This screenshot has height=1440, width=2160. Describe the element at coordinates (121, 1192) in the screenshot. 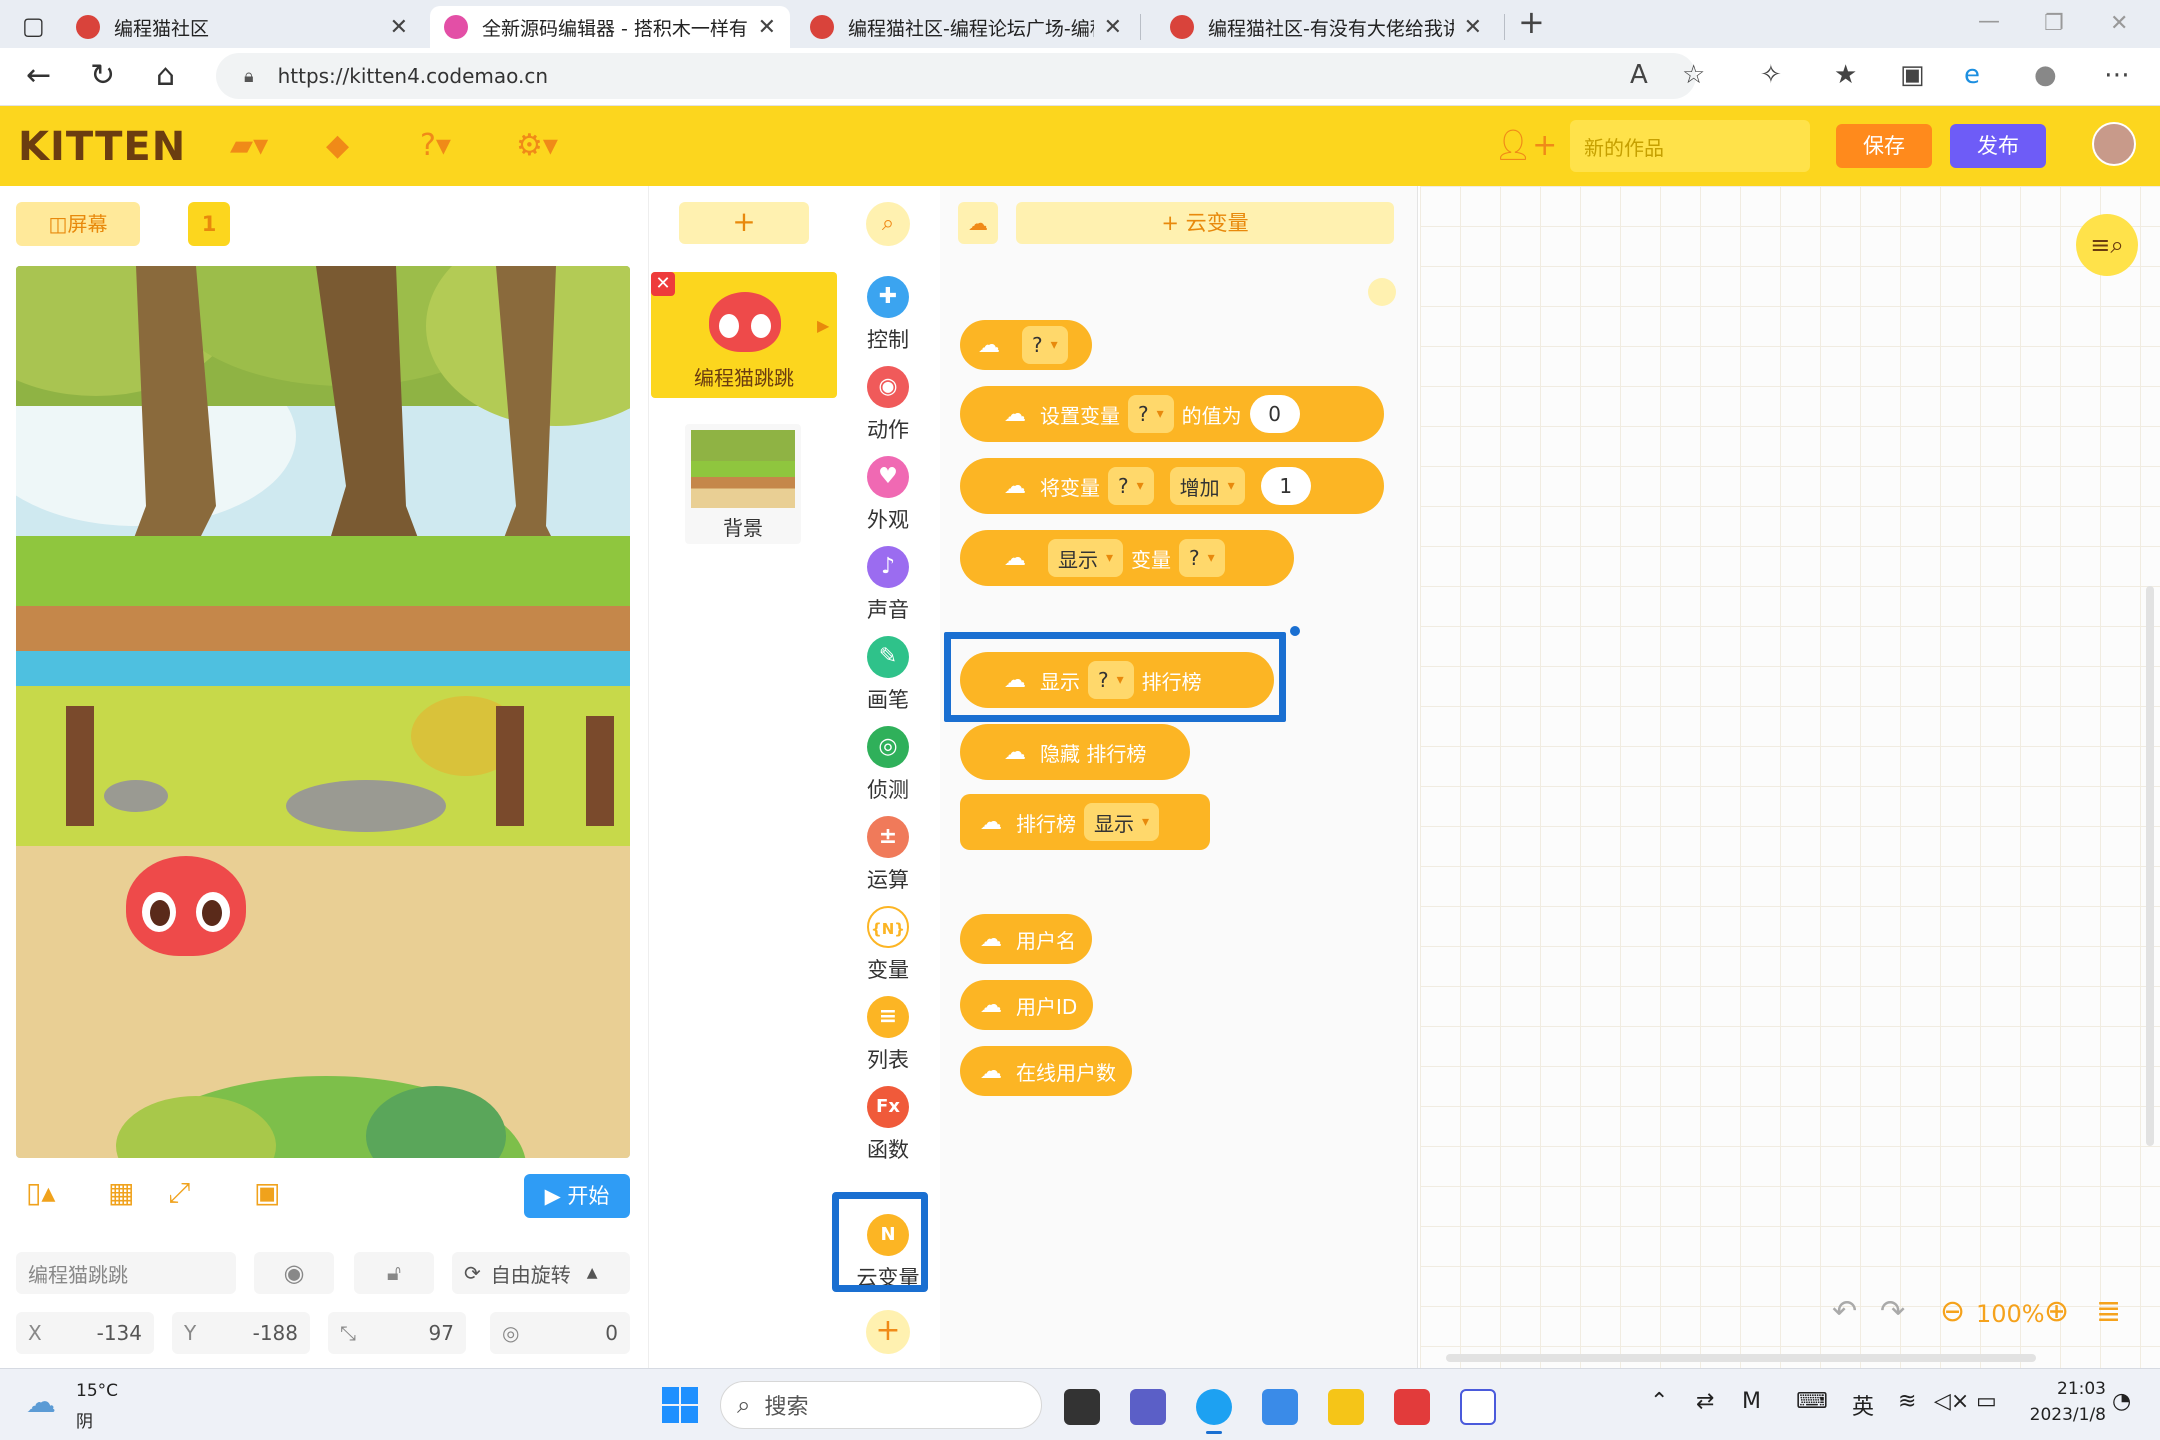

I see `grid-icon: ▦` at that location.